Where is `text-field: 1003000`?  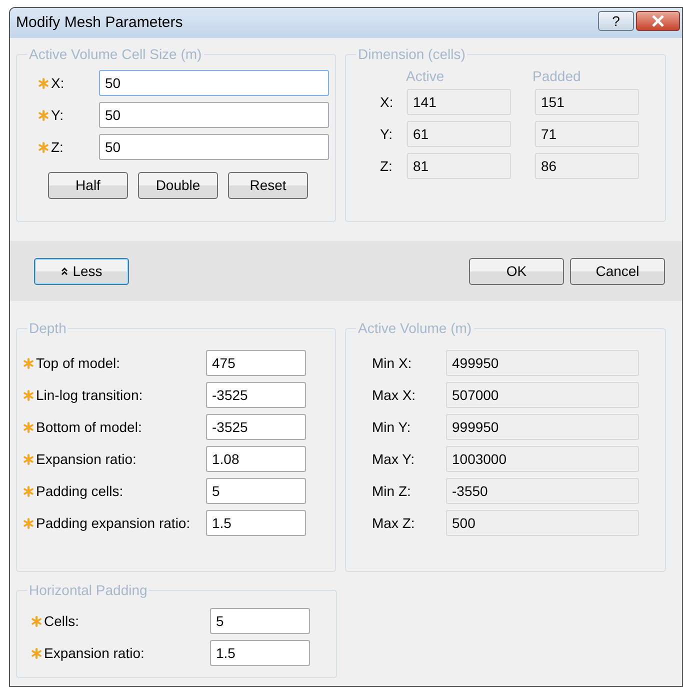
text-field: 1003000 is located at coordinates (542, 459).